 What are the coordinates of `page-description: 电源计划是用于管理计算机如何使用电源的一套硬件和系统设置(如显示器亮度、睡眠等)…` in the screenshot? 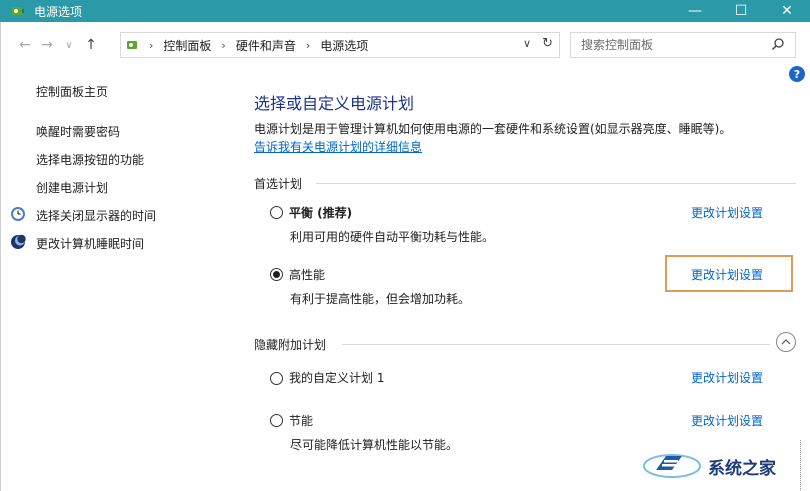 It's located at (493, 129).